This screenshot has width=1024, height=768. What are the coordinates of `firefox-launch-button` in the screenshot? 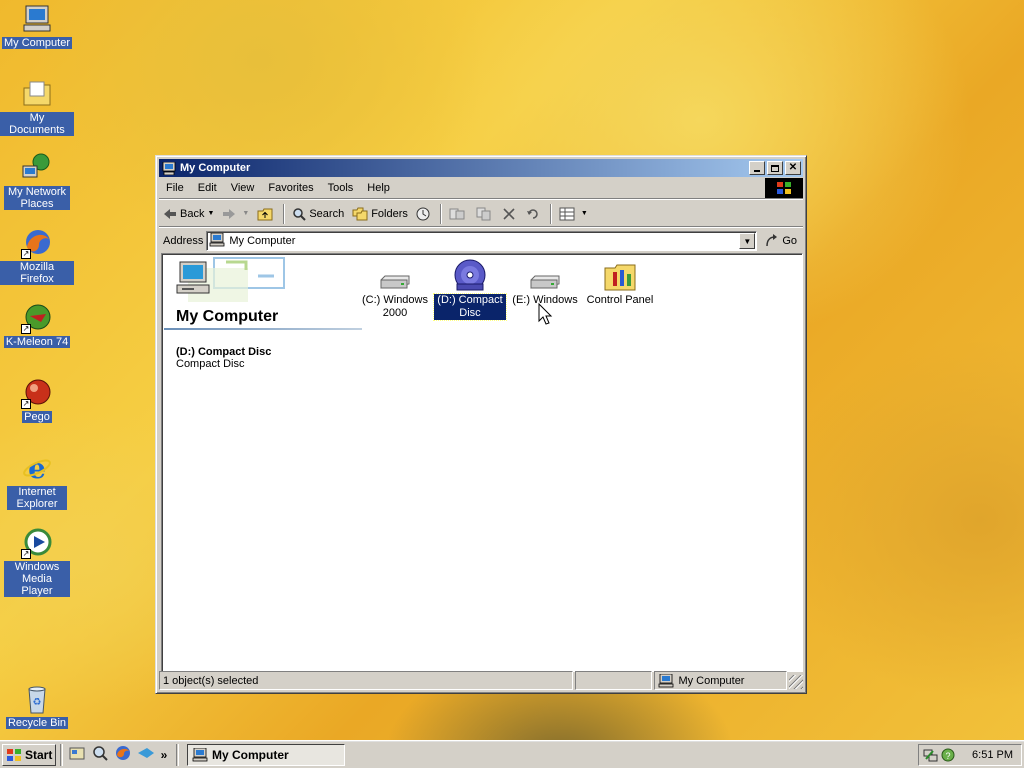 It's located at (123, 755).